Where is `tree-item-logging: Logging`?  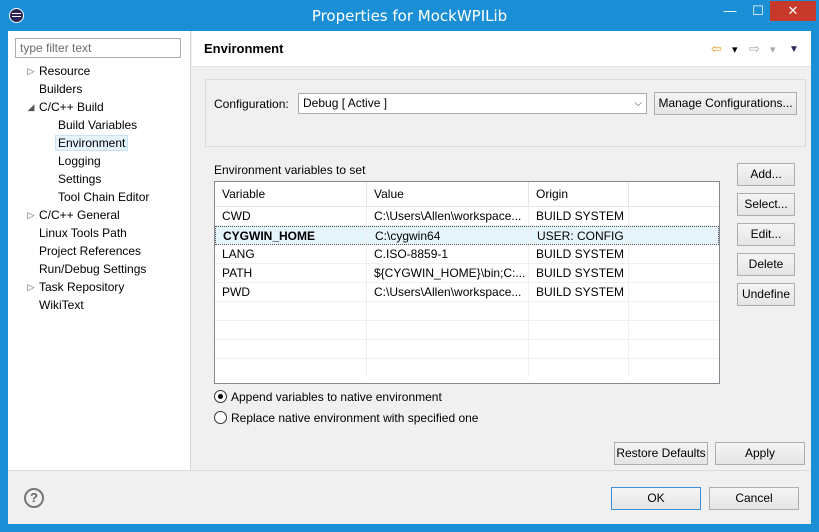 tree-item-logging: Logging is located at coordinates (79, 161).